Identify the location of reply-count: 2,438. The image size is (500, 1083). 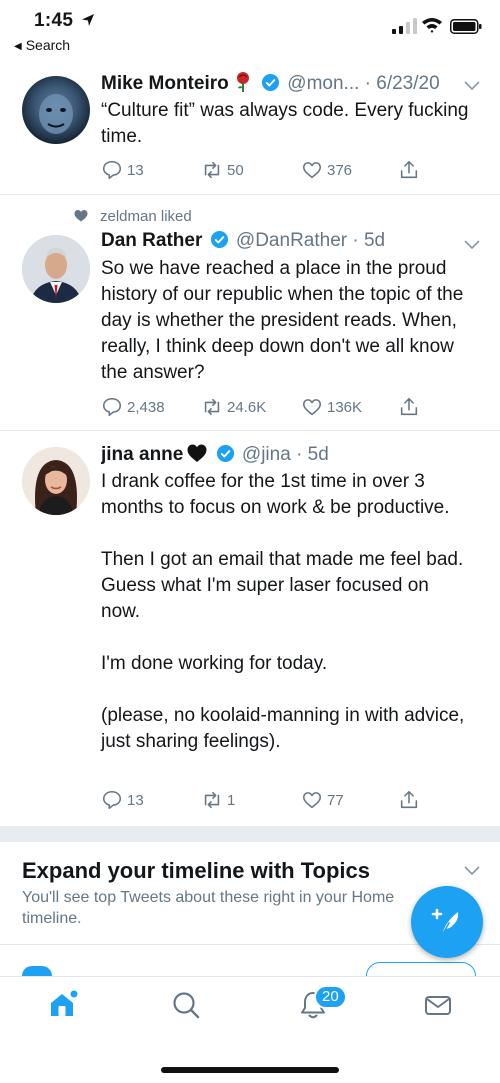
(146, 407).